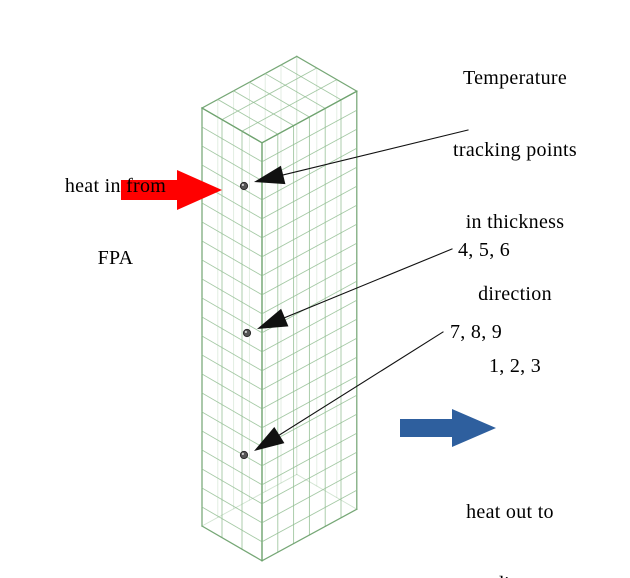  Describe the element at coordinates (476, 332) in the screenshot. I see `point-group-3-label: 7, 8, 9` at that location.